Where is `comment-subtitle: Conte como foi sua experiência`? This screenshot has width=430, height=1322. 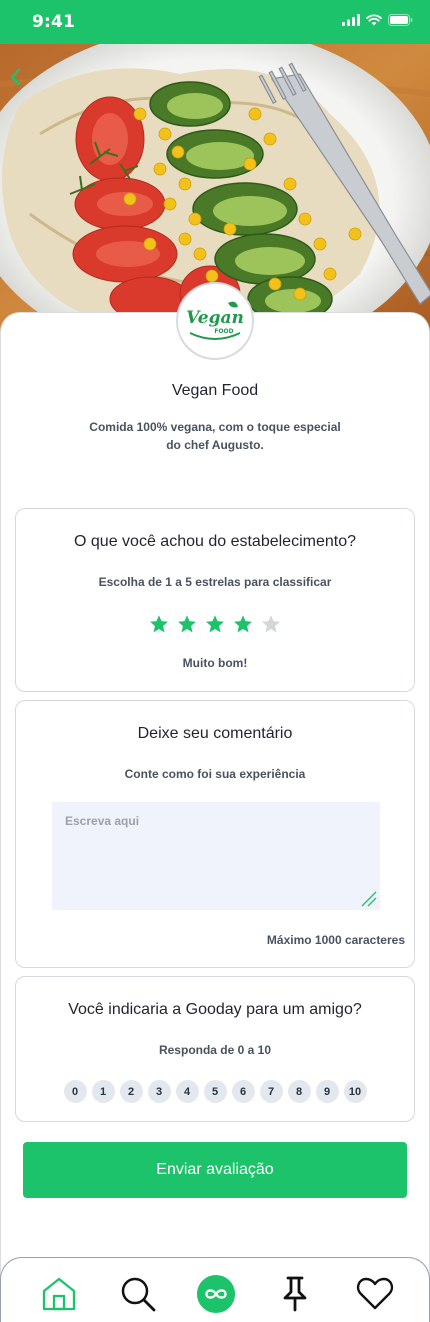
comment-subtitle: Conte como foi sua experiência is located at coordinates (215, 774).